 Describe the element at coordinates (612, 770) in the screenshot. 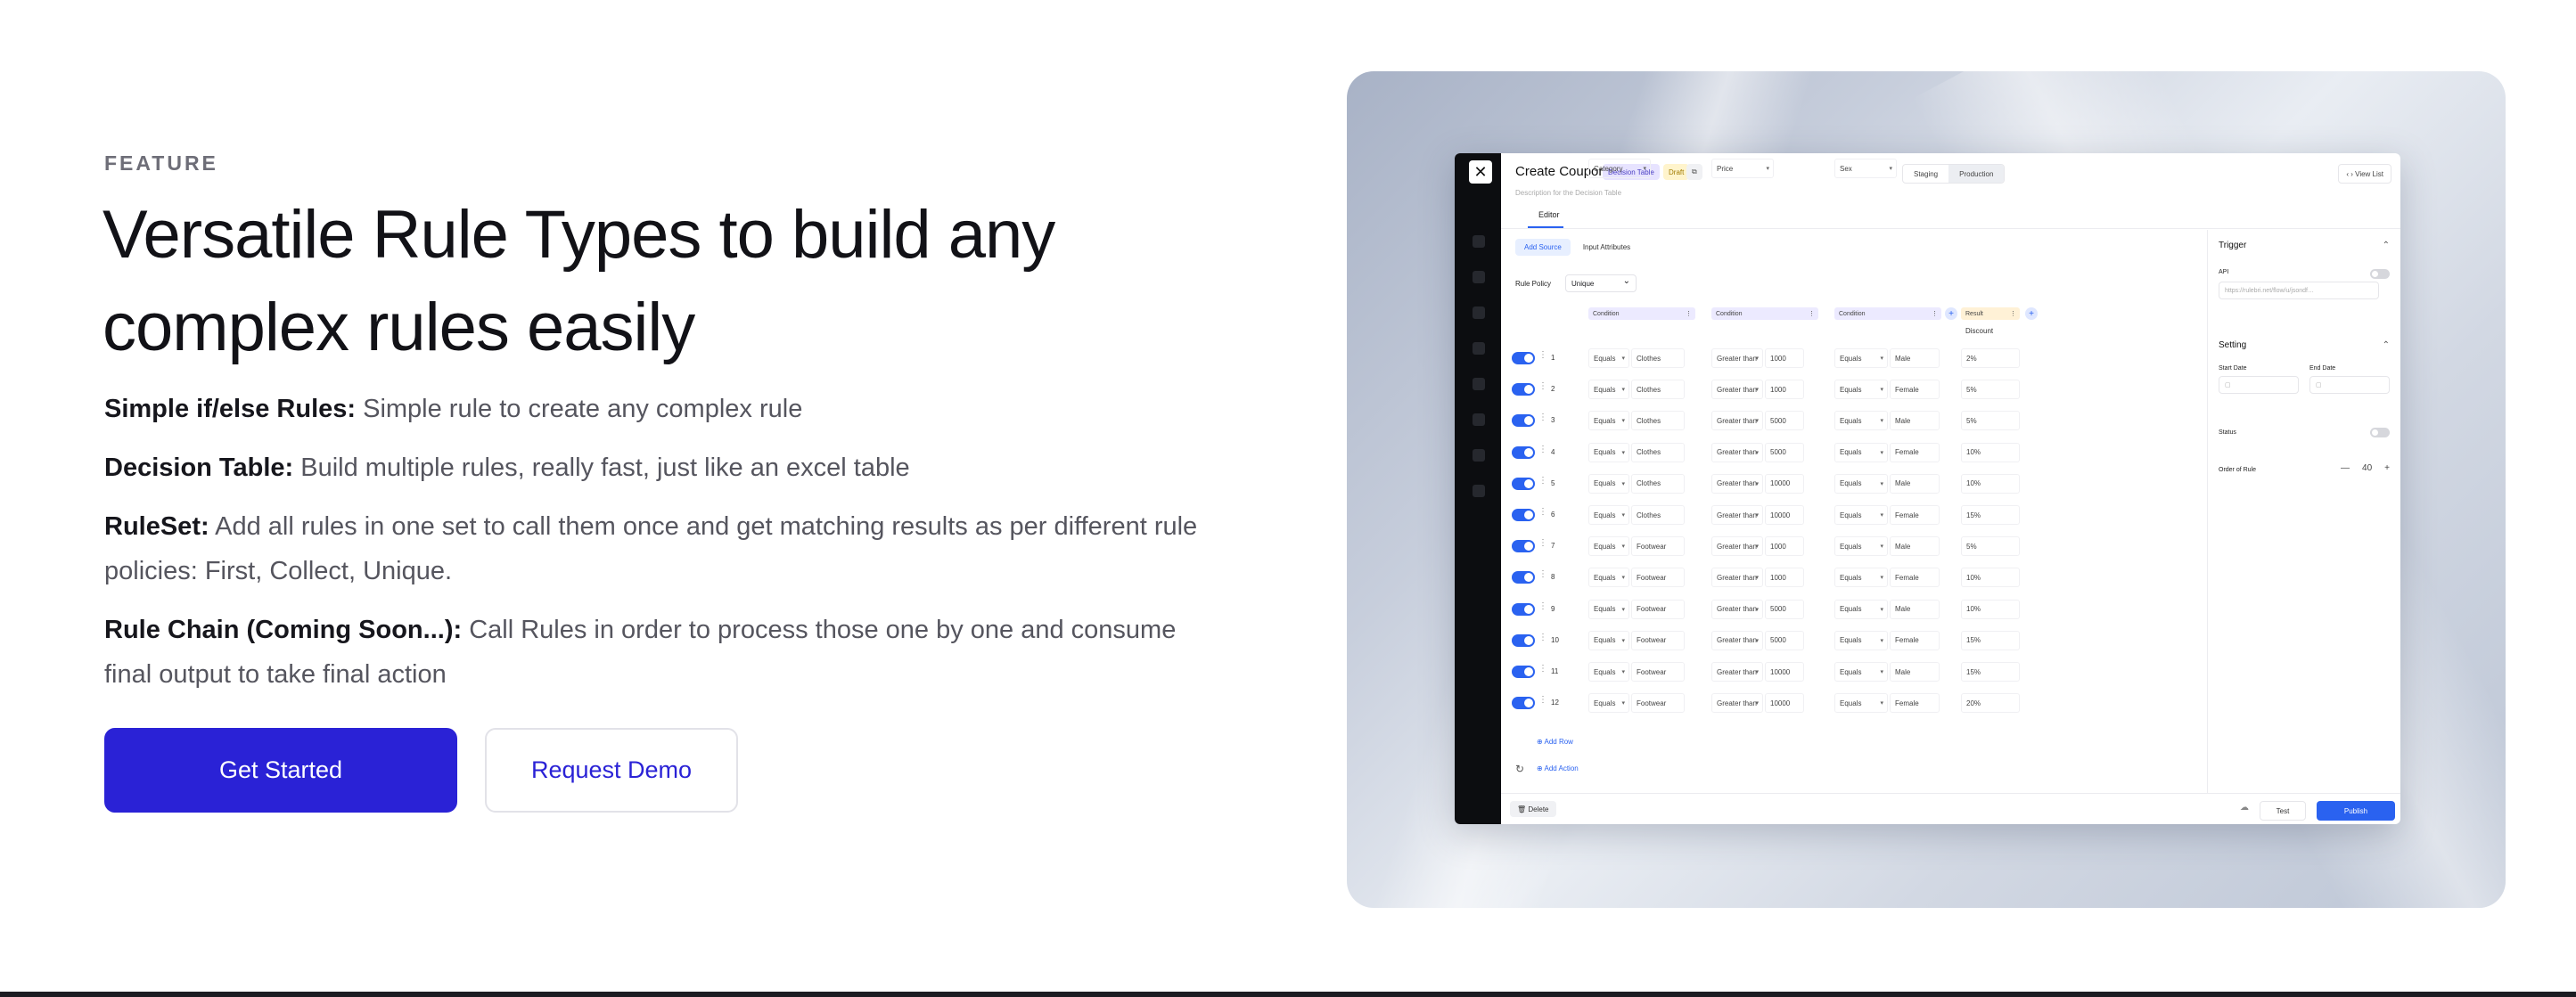

I see `request-demo-button: Request Demo` at that location.